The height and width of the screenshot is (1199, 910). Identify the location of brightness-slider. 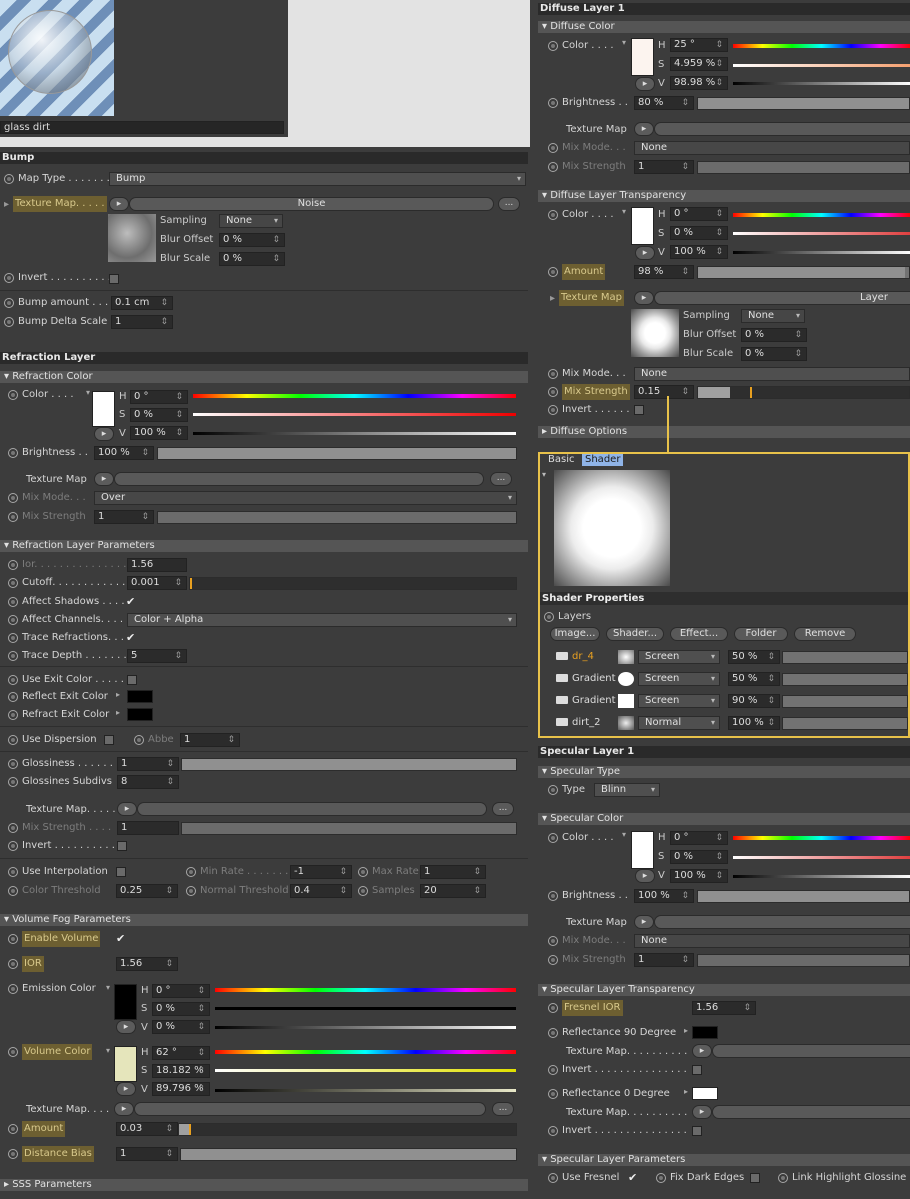
(337, 453).